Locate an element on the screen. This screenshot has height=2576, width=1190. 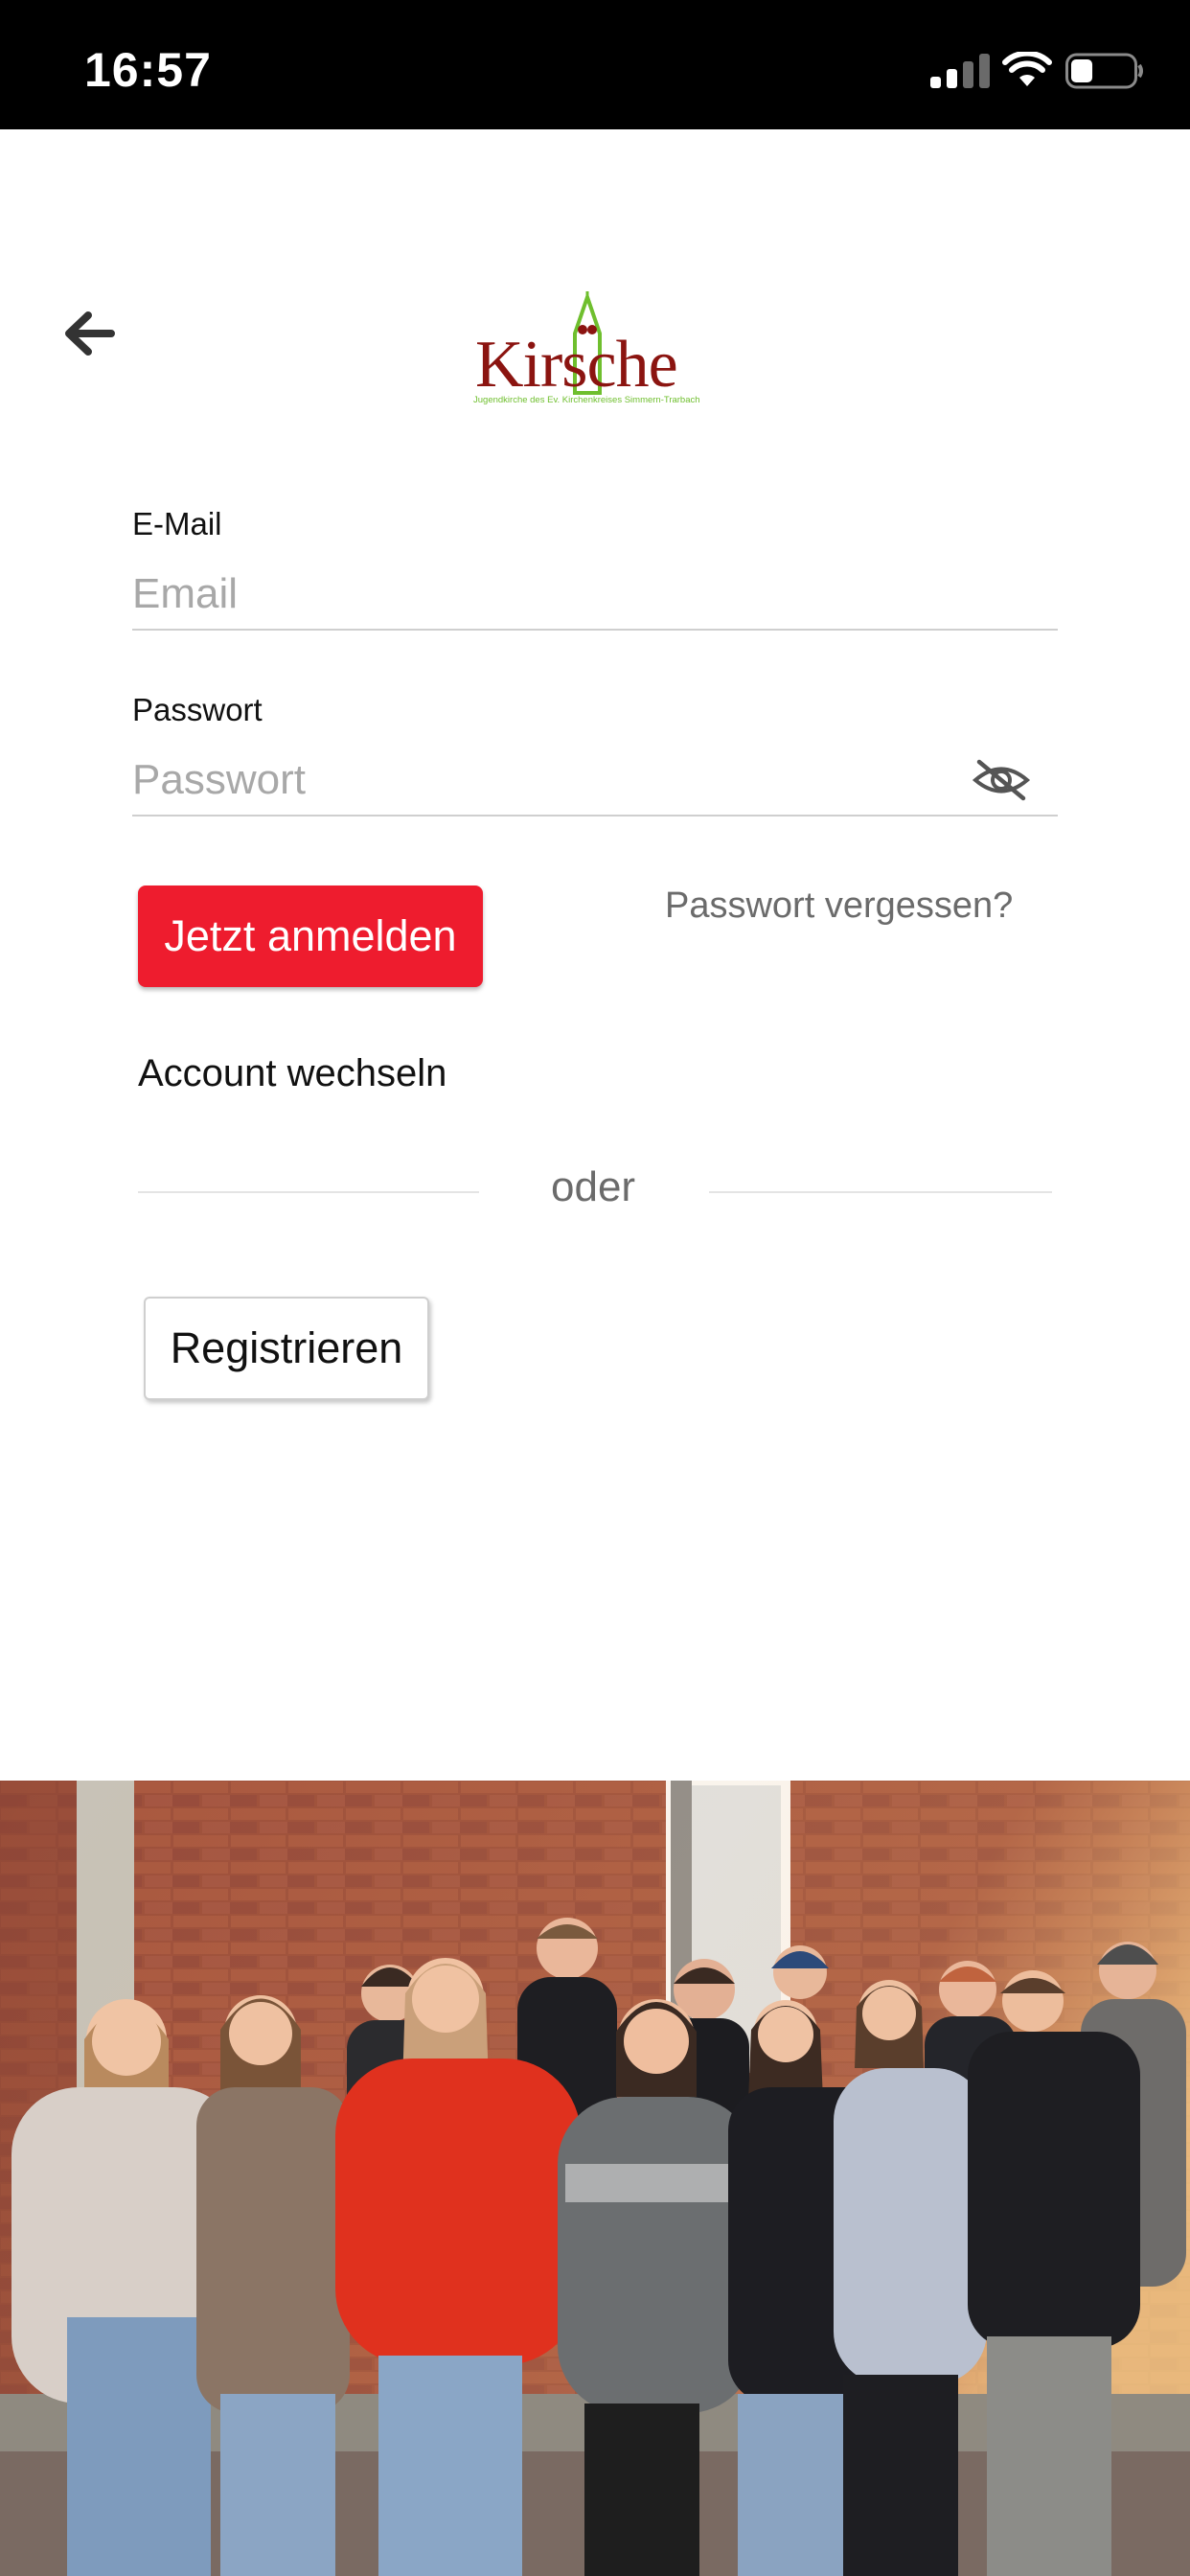
back-button is located at coordinates (89, 333).